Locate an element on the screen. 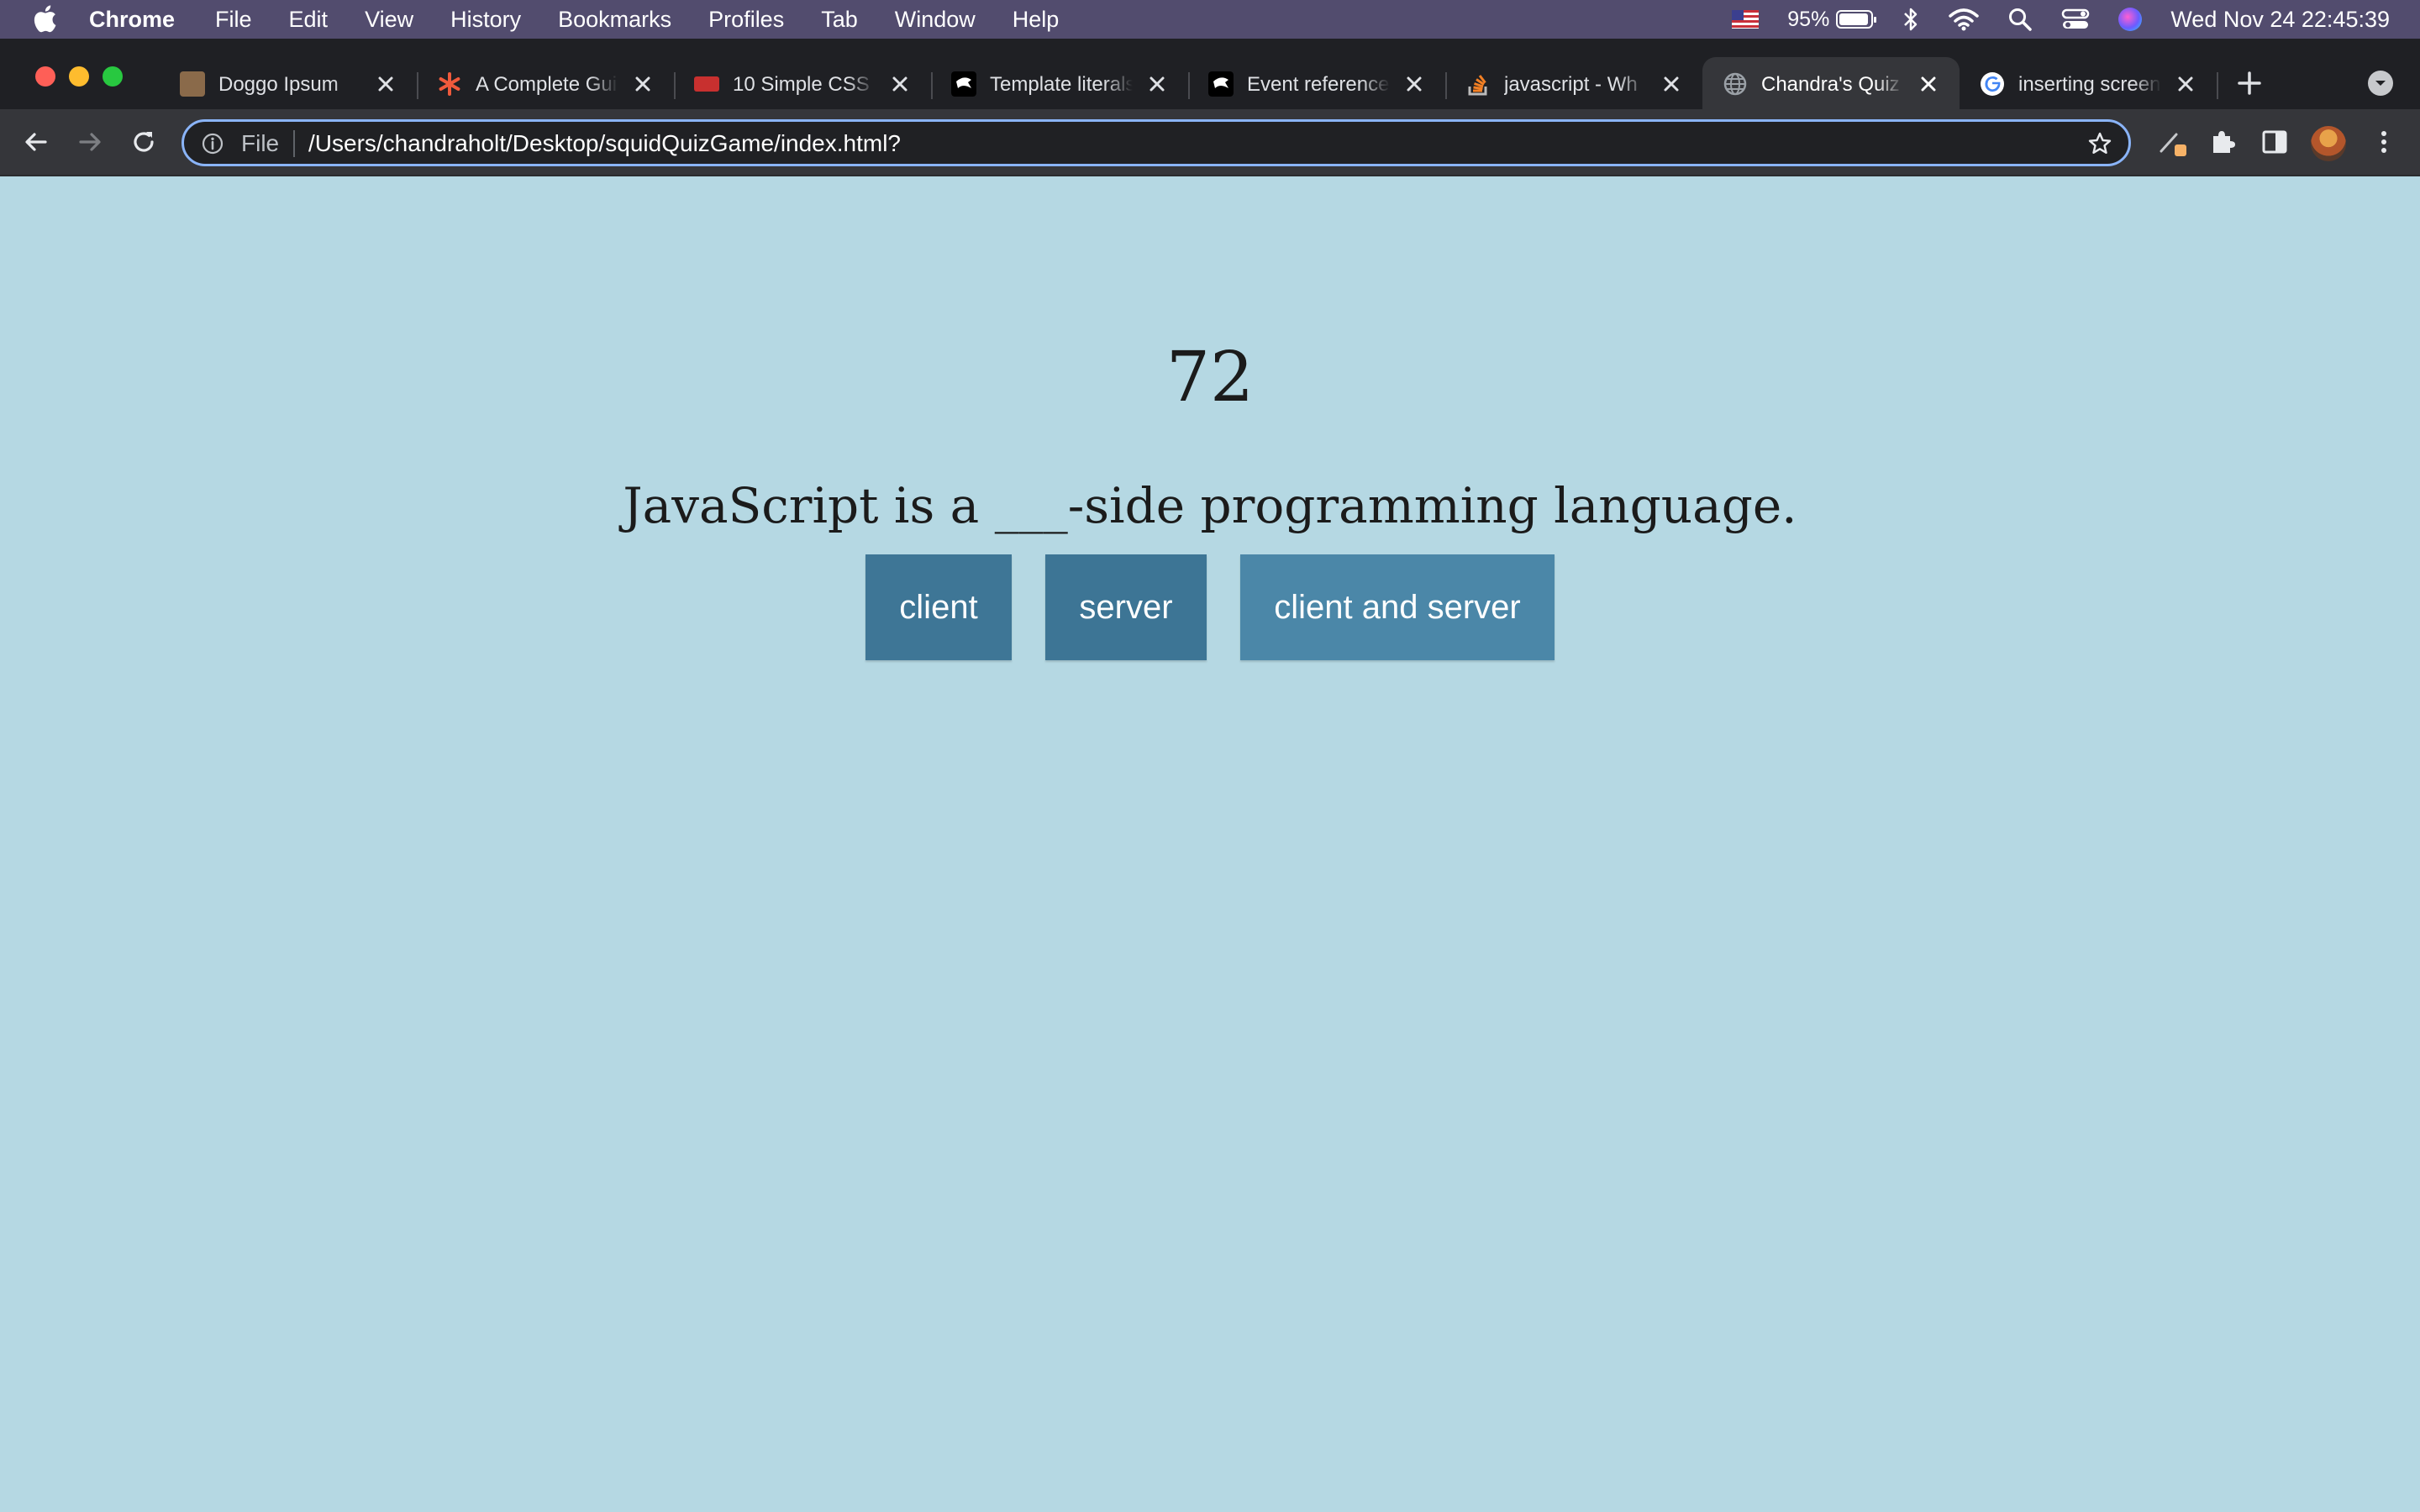  tab-title: javascript - Wh is located at coordinates (1571, 84).